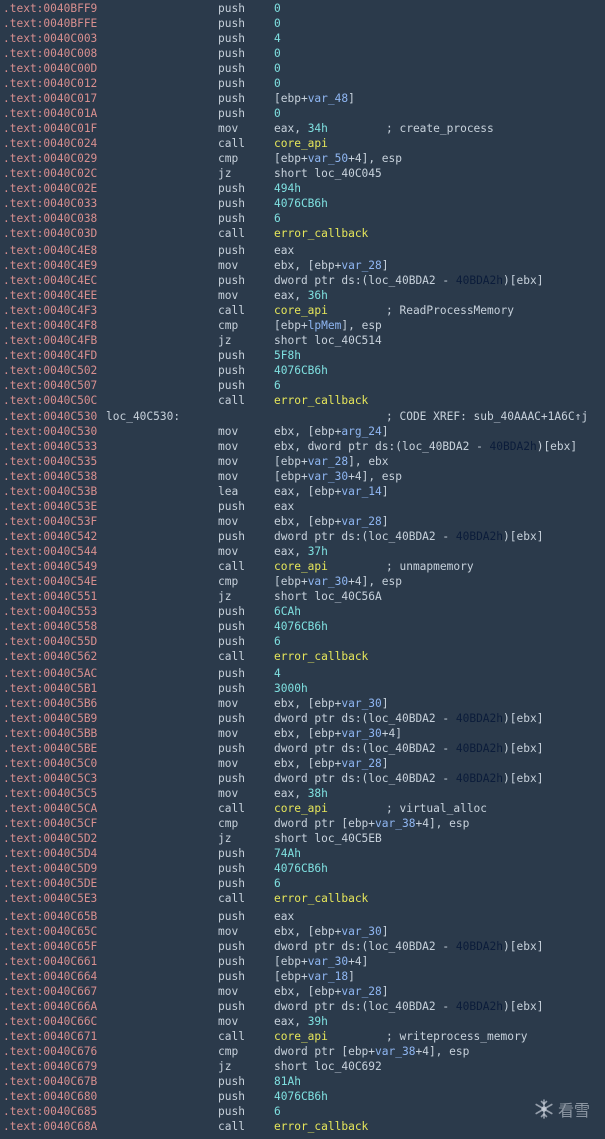 The width and height of the screenshot is (605, 1139). What do you see at coordinates (287, 853) in the screenshot?
I see `instruction-operands: 74Ah` at bounding box center [287, 853].